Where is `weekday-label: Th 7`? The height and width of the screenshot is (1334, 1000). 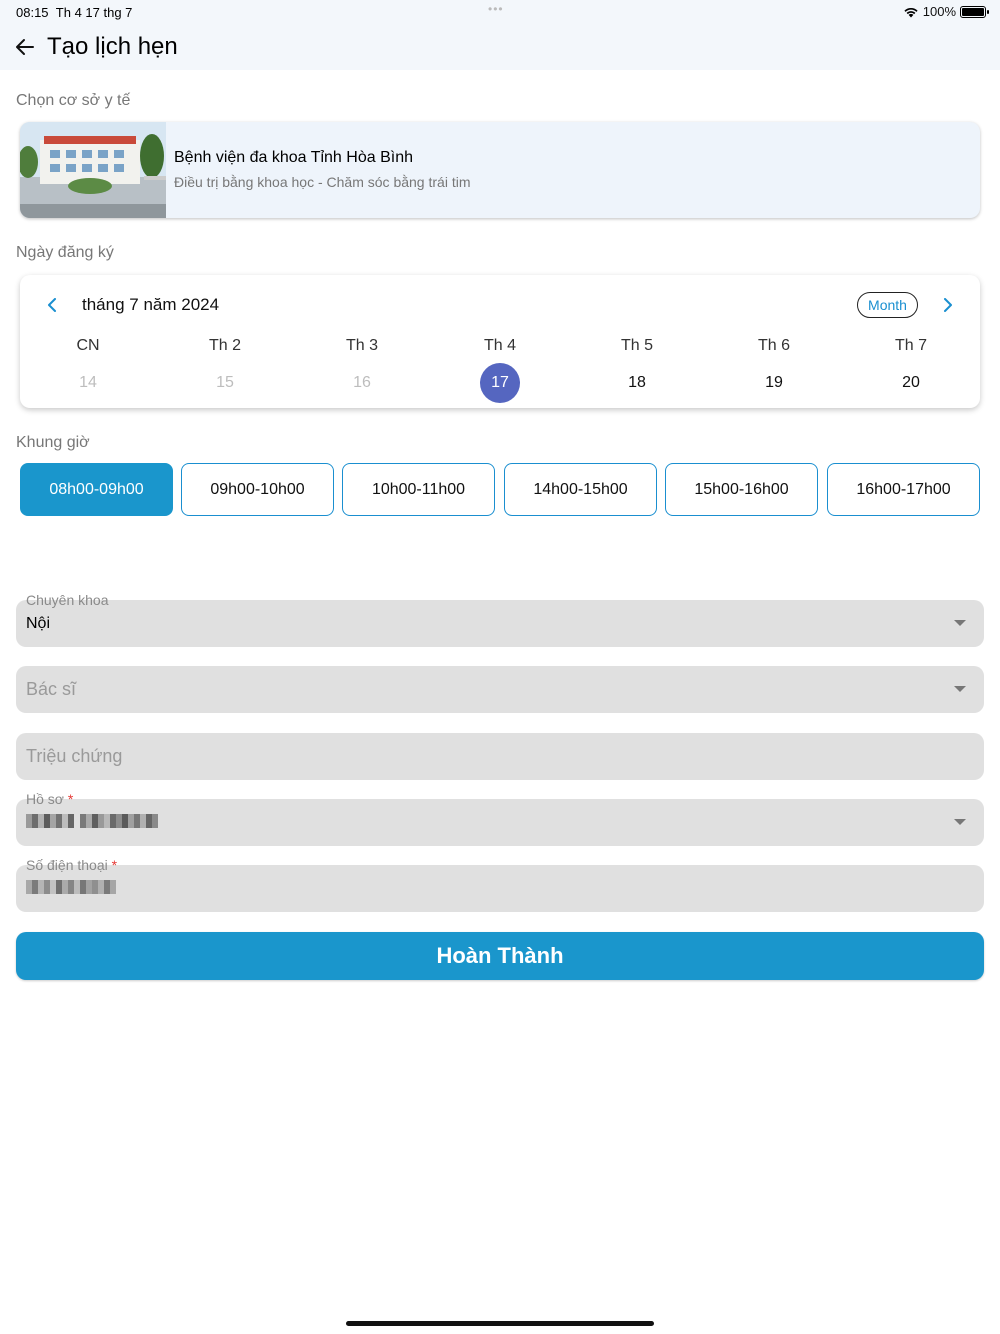 weekday-label: Th 7 is located at coordinates (910, 345).